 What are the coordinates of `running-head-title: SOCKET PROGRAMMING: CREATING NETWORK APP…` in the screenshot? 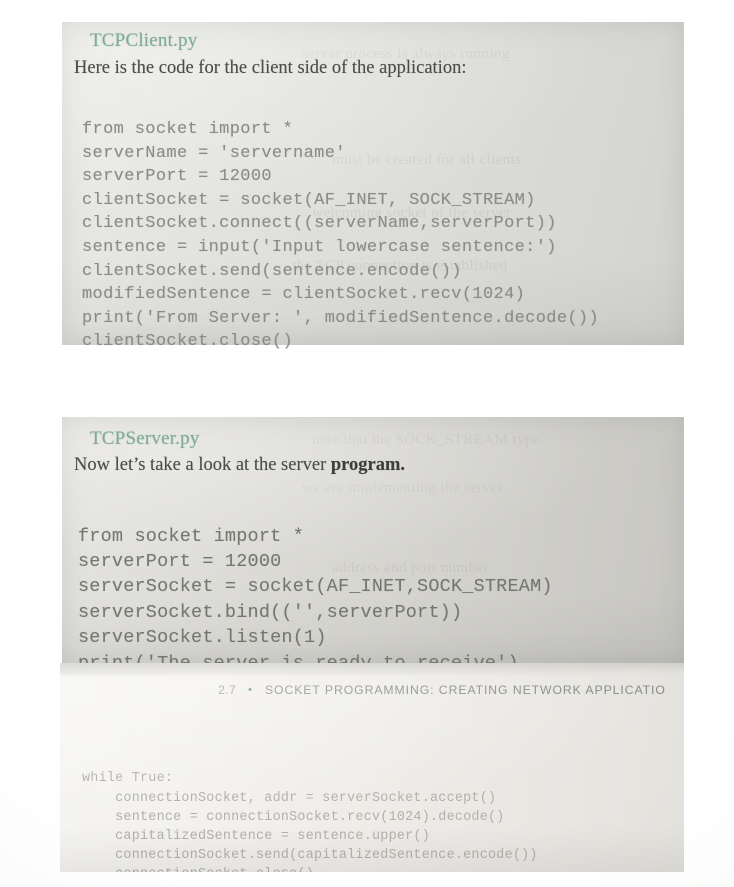 It's located at (465, 690).